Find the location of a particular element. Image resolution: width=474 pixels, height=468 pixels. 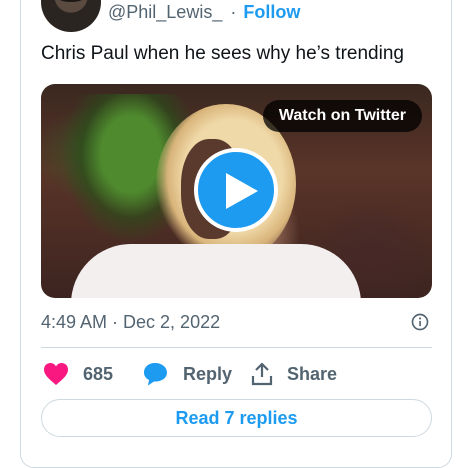

share-label: Share is located at coordinates (312, 373).